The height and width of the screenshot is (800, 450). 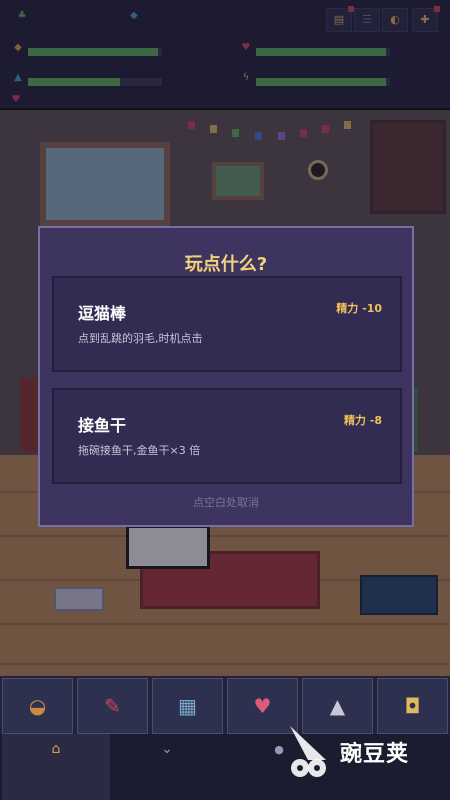 I want to click on watermark-text: 豌豆荚, so click(x=375, y=754).